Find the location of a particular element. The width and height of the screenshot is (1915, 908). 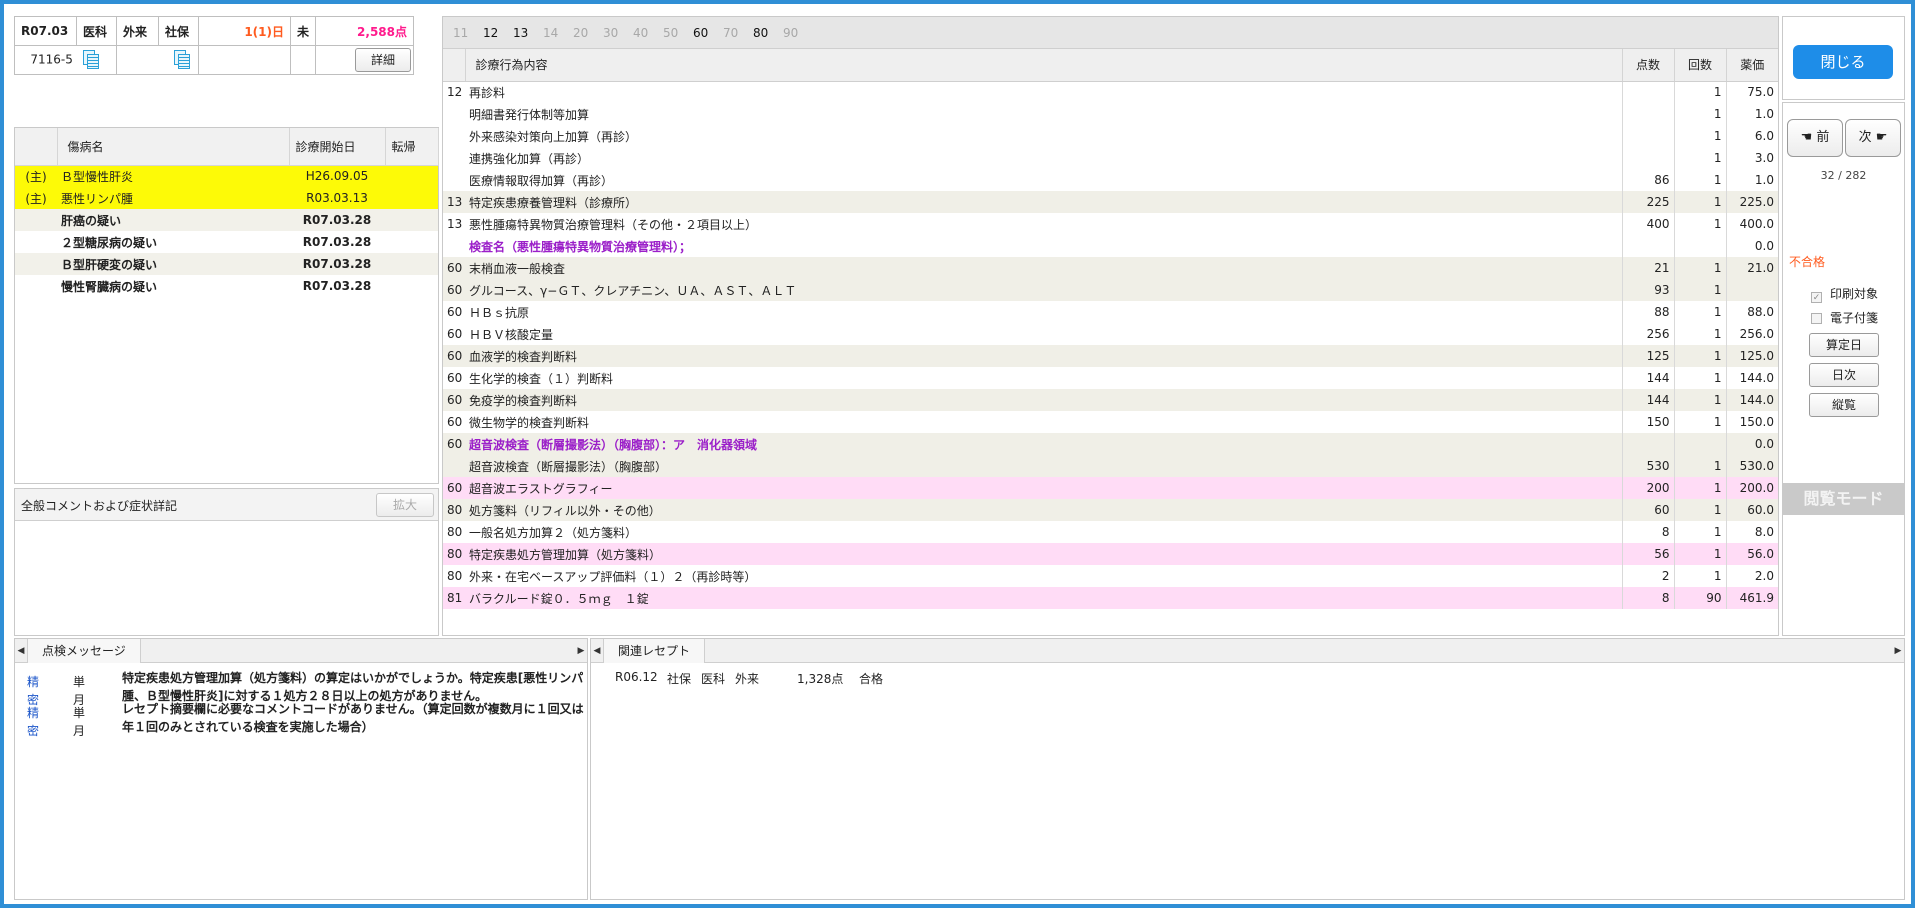

procedure-row: 13 特定疾患療養管理料（診療所） 225 1 225.0 is located at coordinates (1110, 202).